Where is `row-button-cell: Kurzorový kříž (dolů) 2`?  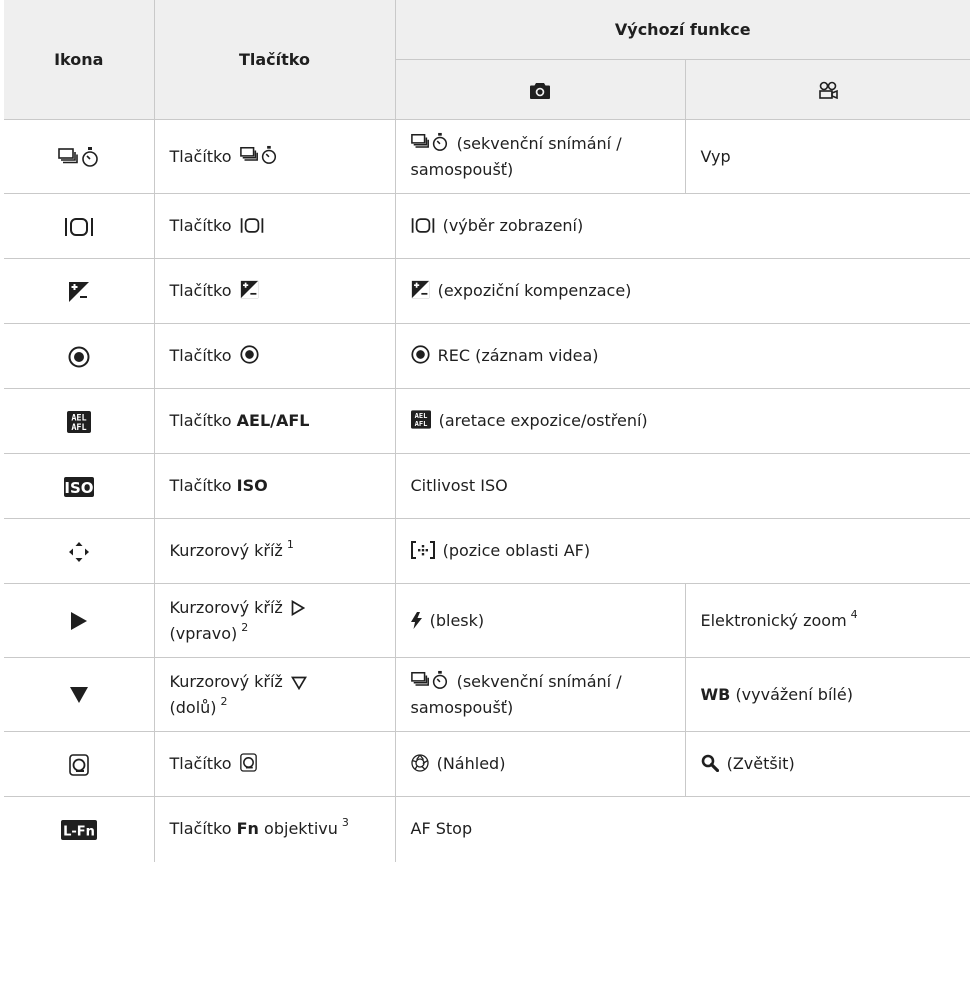 row-button-cell: Kurzorový kříž (dolů) 2 is located at coordinates (274, 694).